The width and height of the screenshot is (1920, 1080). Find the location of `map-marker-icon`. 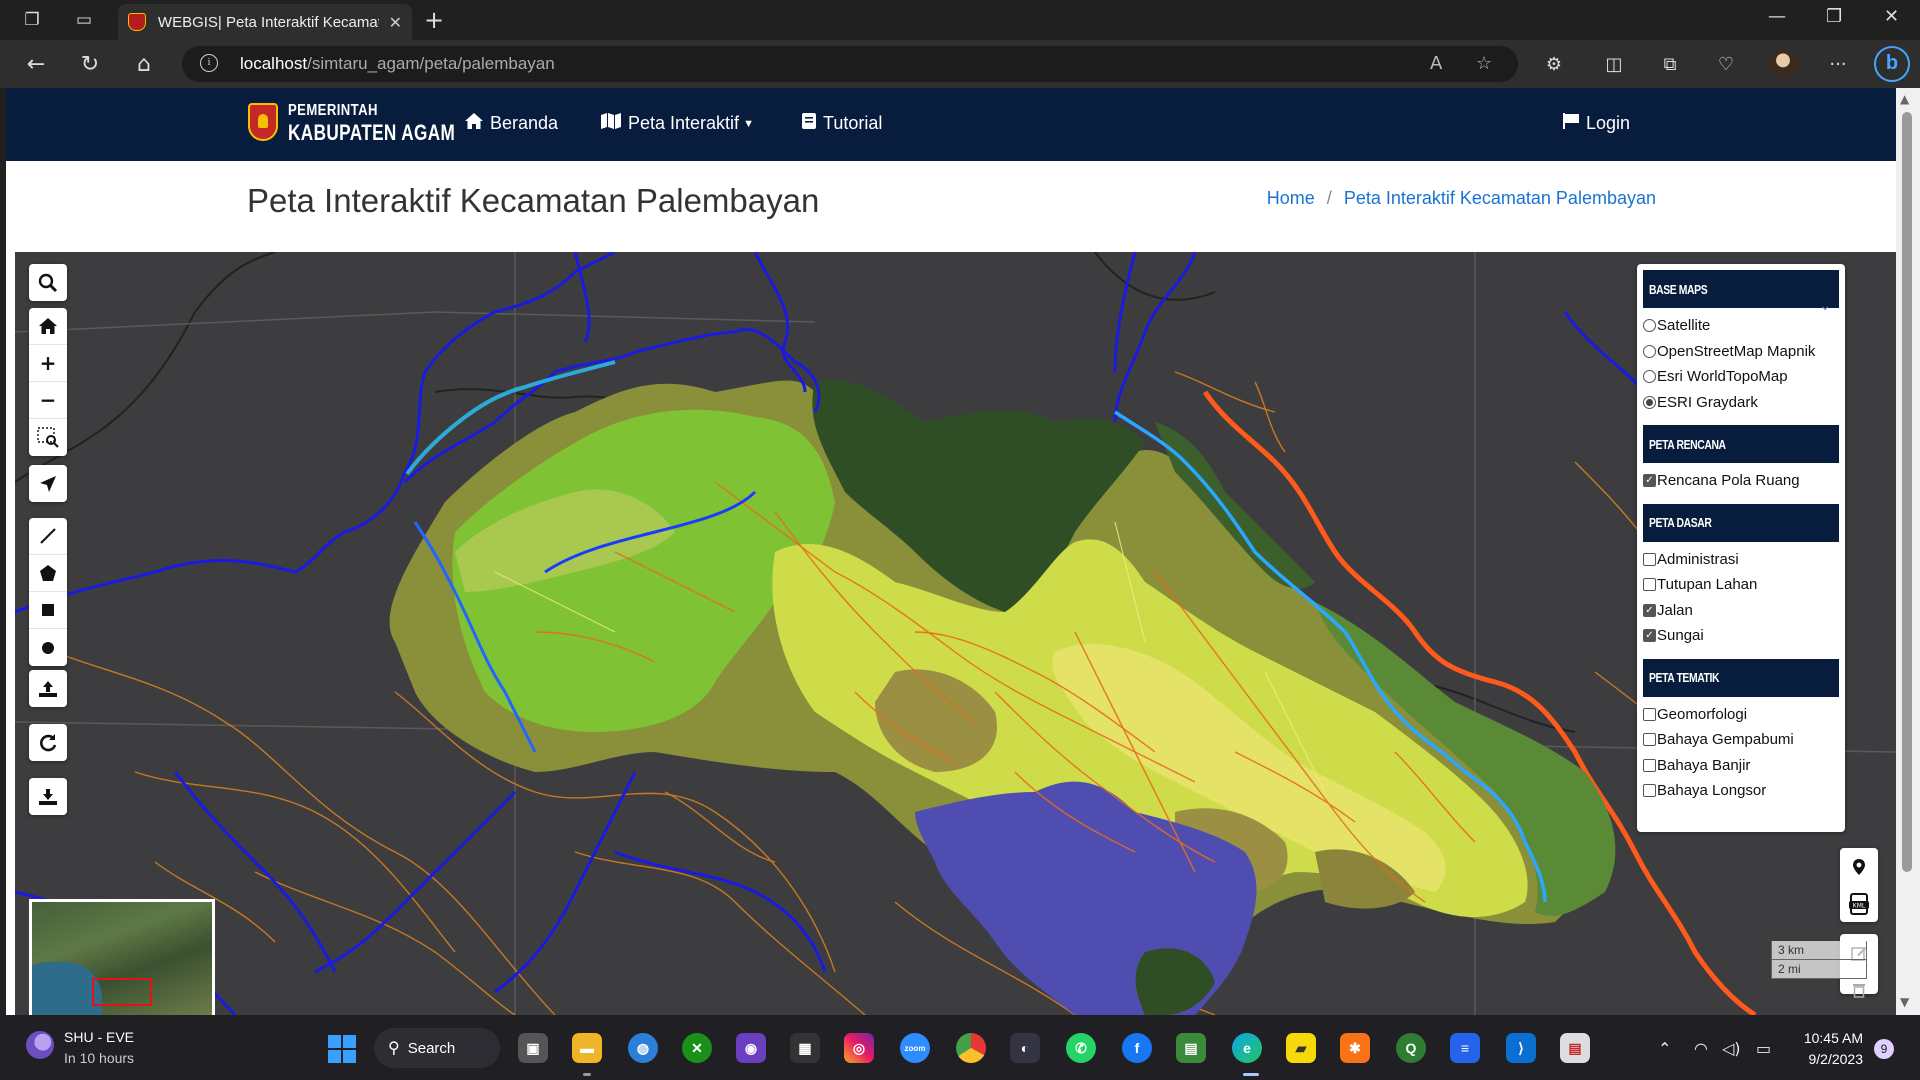

map-marker-icon is located at coordinates (1859, 866).